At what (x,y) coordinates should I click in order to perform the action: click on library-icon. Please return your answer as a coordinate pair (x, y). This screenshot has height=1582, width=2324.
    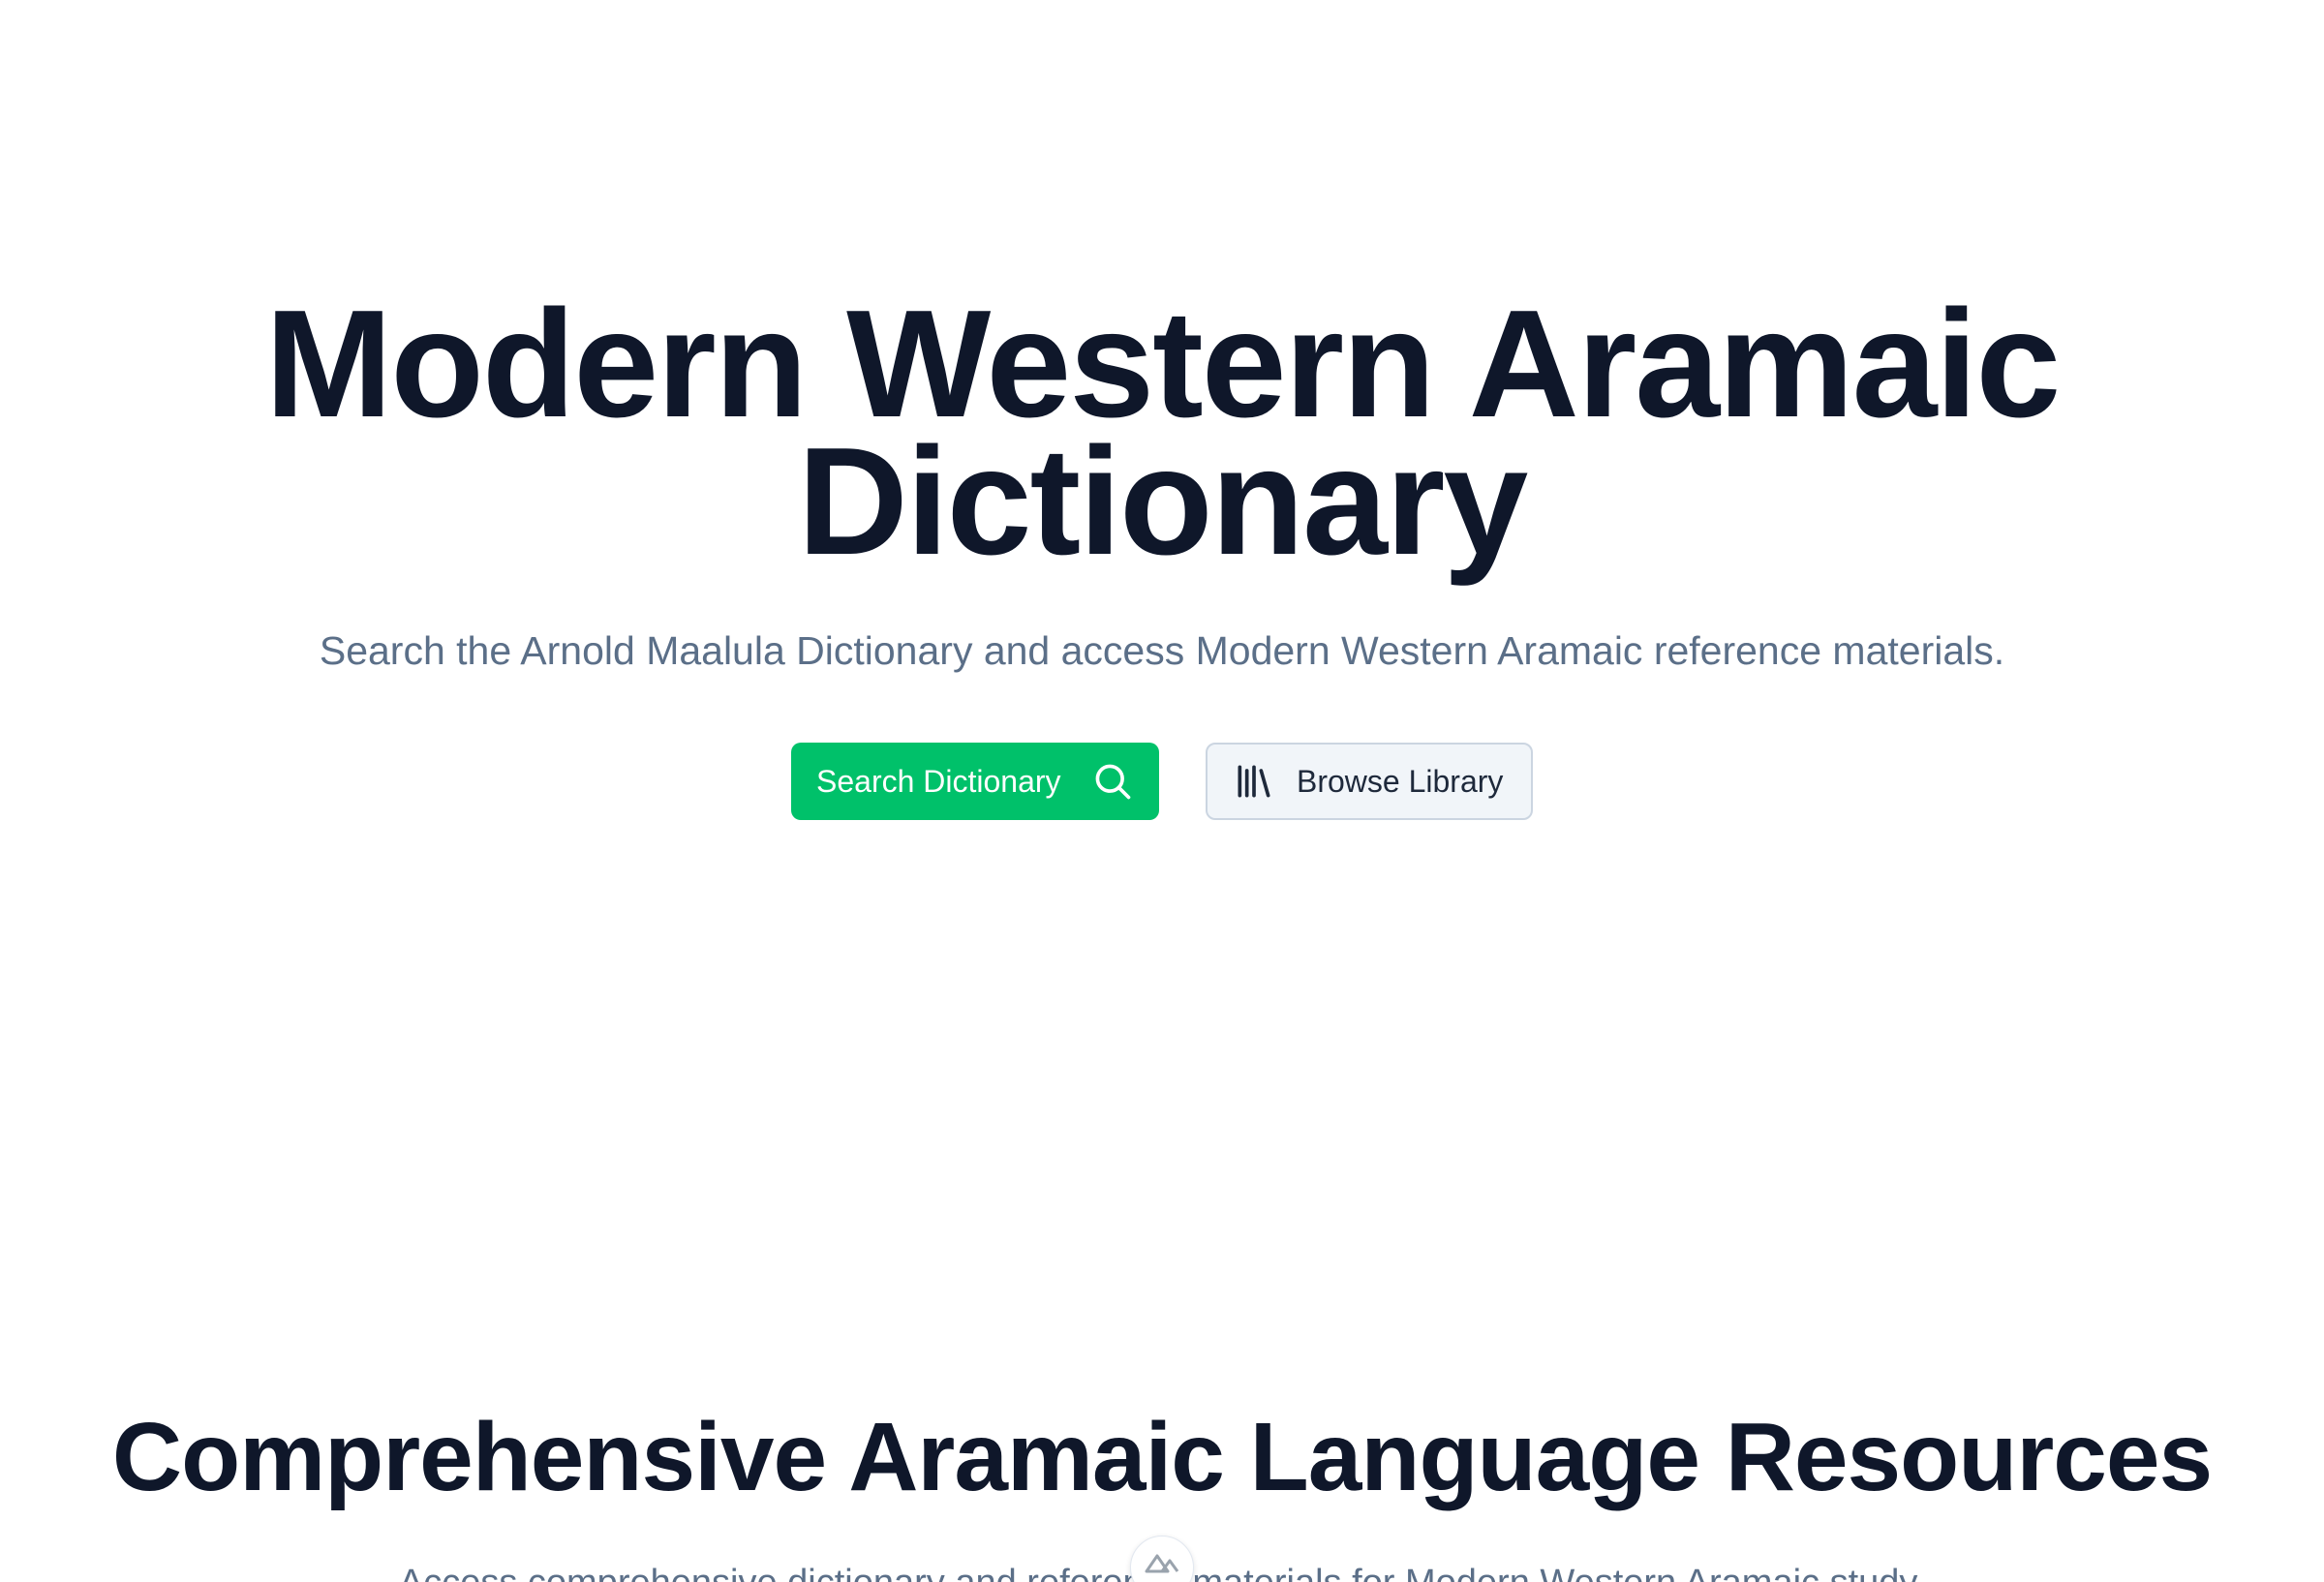
    Looking at the image, I should click on (1254, 781).